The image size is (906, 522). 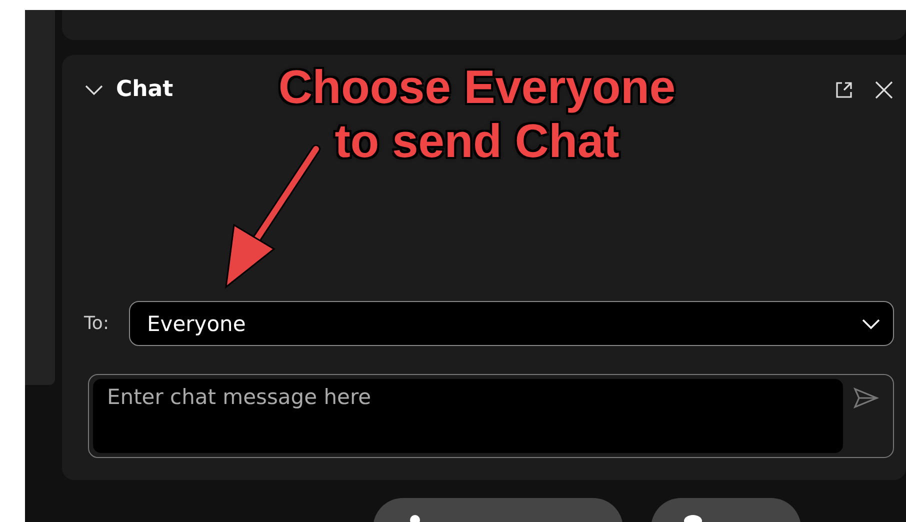 What do you see at coordinates (477, 87) in the screenshot?
I see `annotation-text: Choose Everyone` at bounding box center [477, 87].